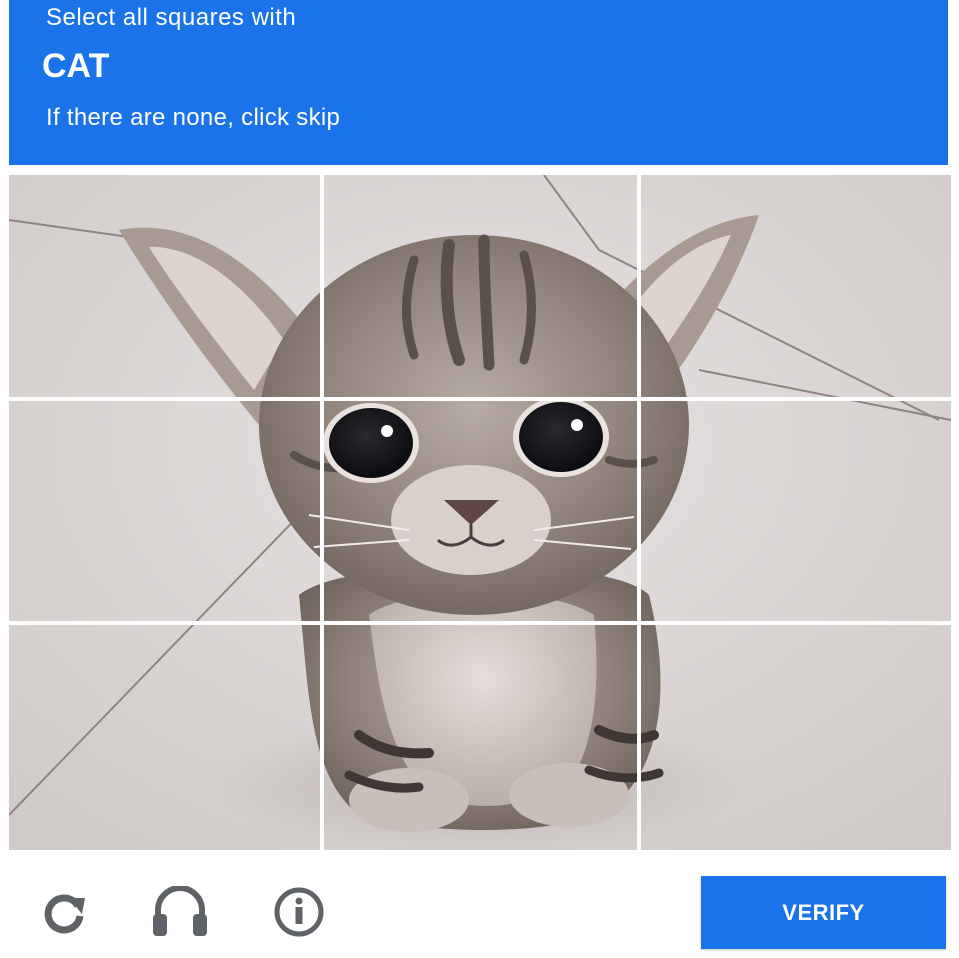  I want to click on grid-divider-v1, so click(322, 512).